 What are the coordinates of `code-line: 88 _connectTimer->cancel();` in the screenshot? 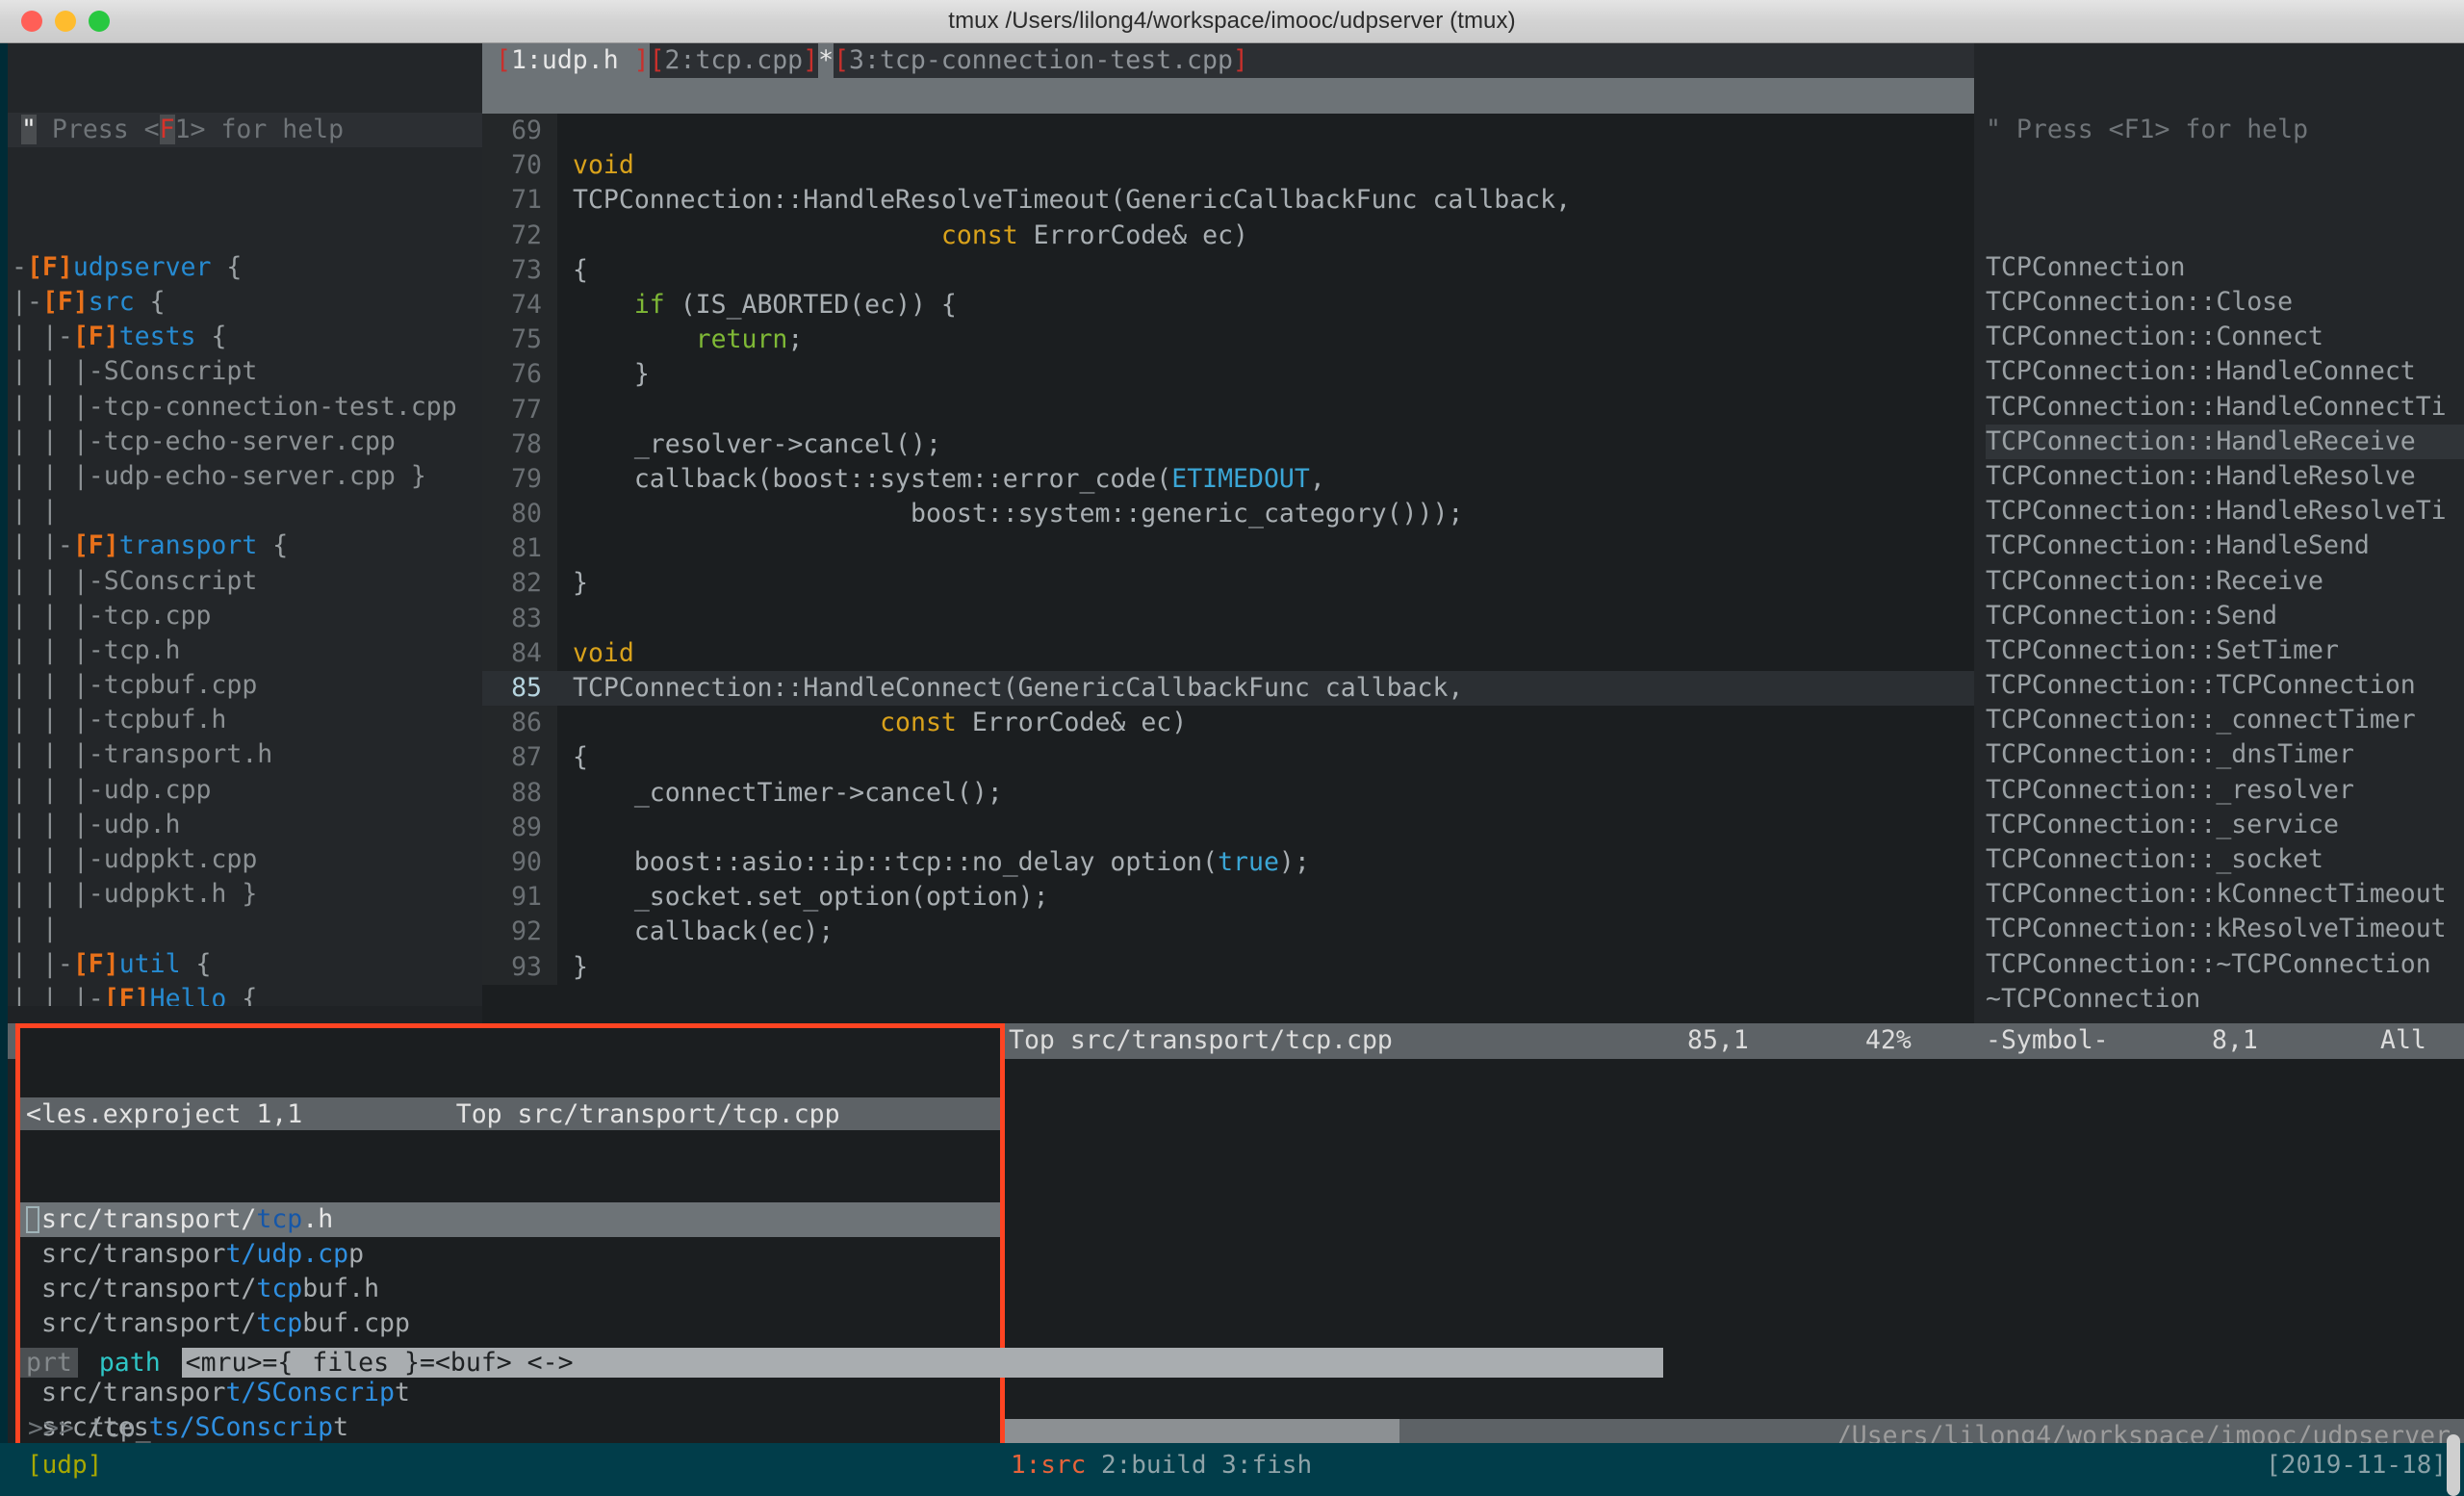 It's located at (1228, 793).